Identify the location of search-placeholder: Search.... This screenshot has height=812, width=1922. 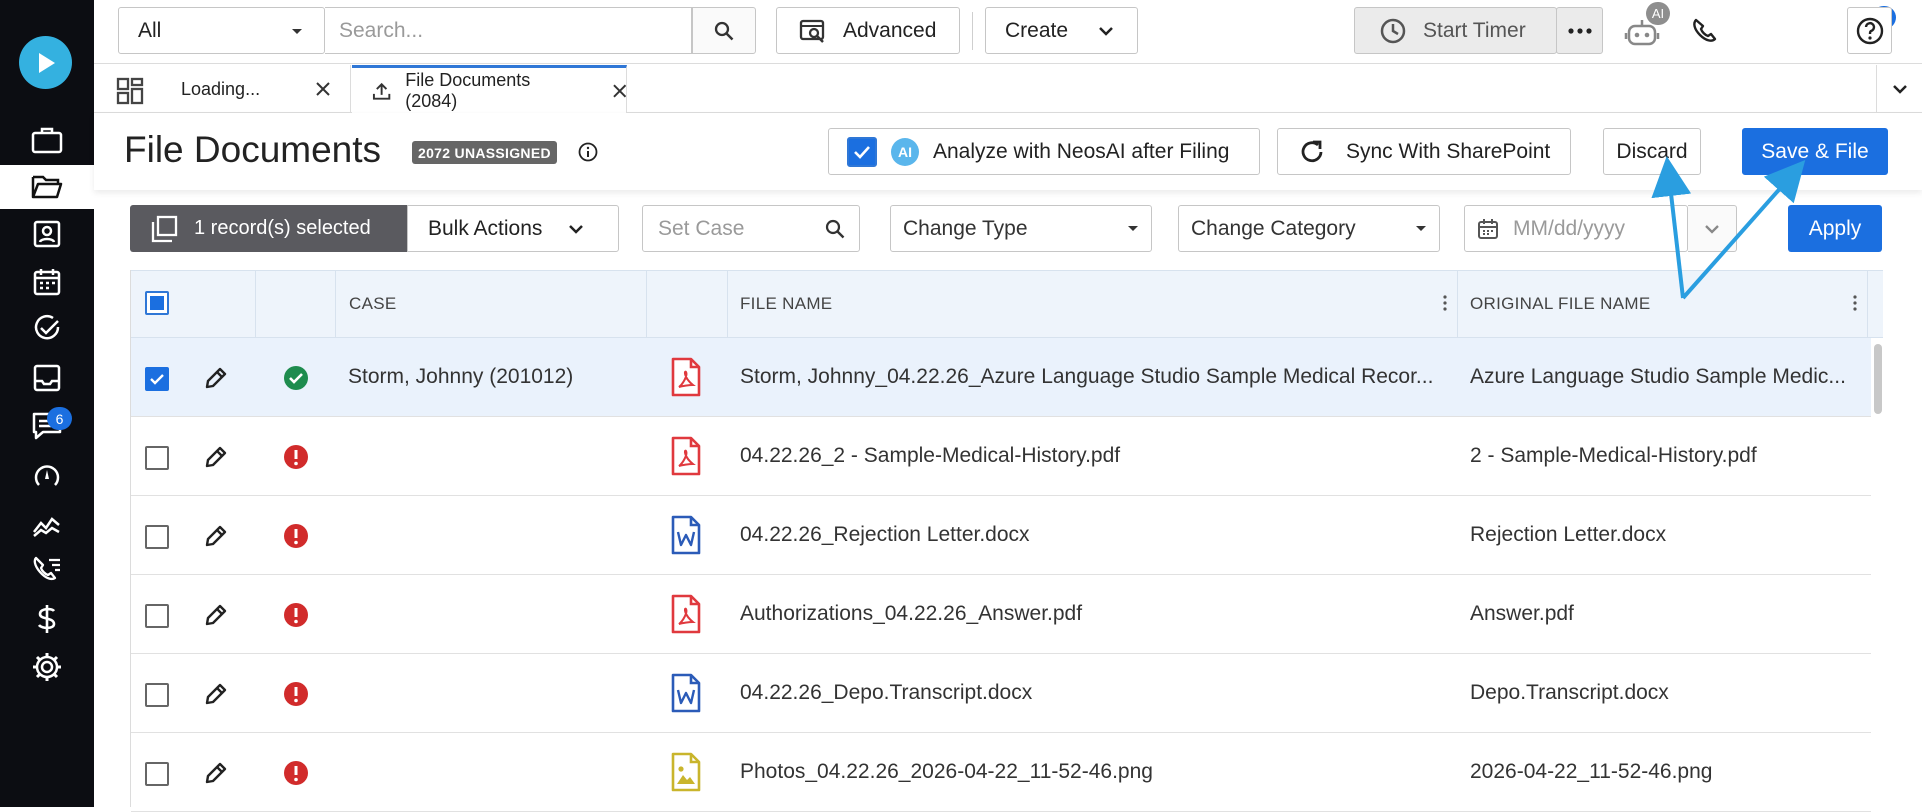
(381, 30).